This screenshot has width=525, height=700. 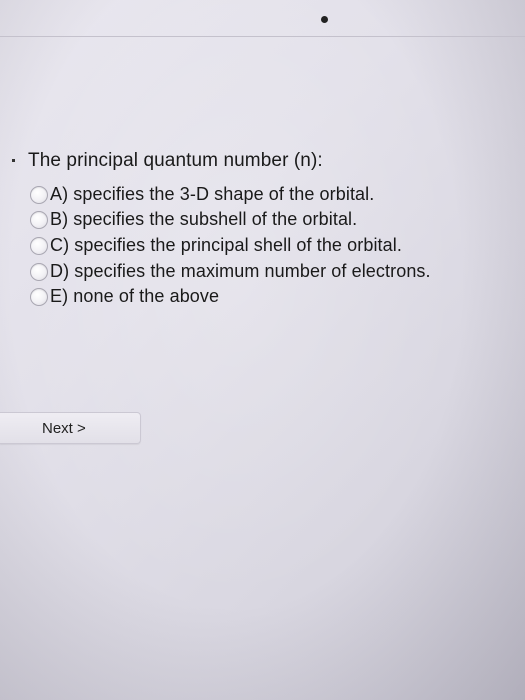 I want to click on next-button-label: Next >, so click(x=64, y=428).